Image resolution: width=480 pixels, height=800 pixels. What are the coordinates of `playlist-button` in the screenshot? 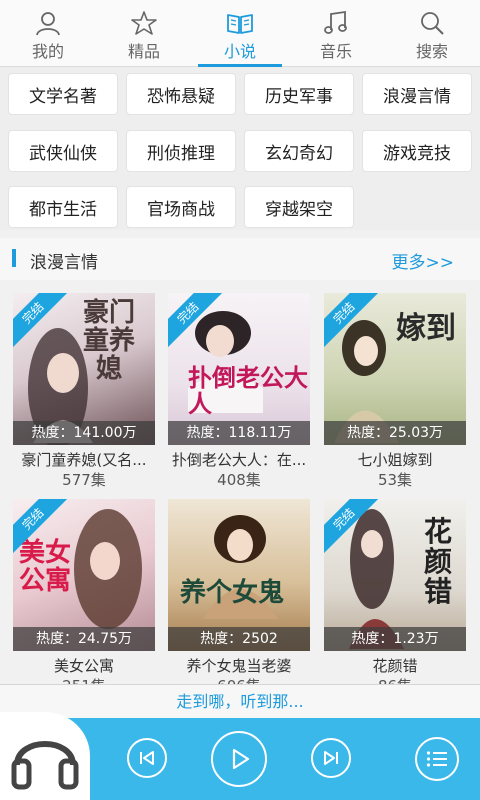 It's located at (437, 759).